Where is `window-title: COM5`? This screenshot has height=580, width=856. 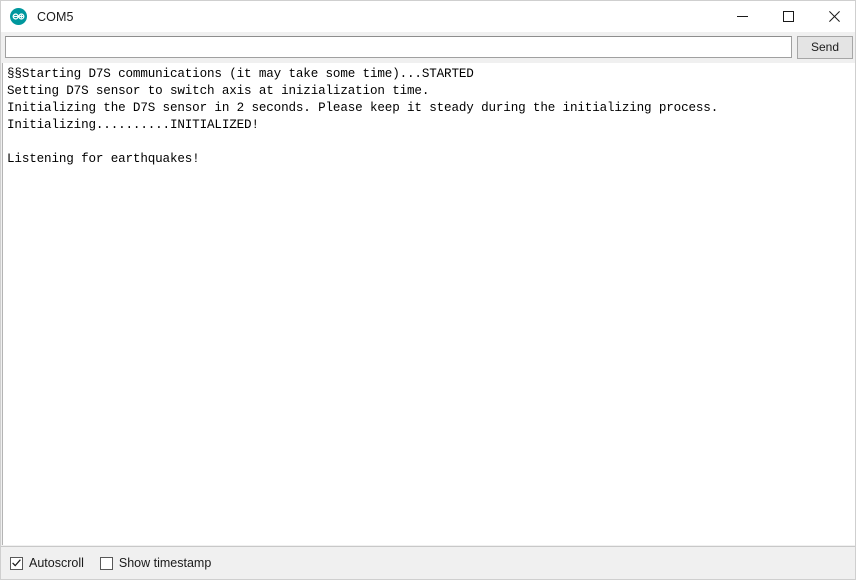 window-title: COM5 is located at coordinates (55, 16).